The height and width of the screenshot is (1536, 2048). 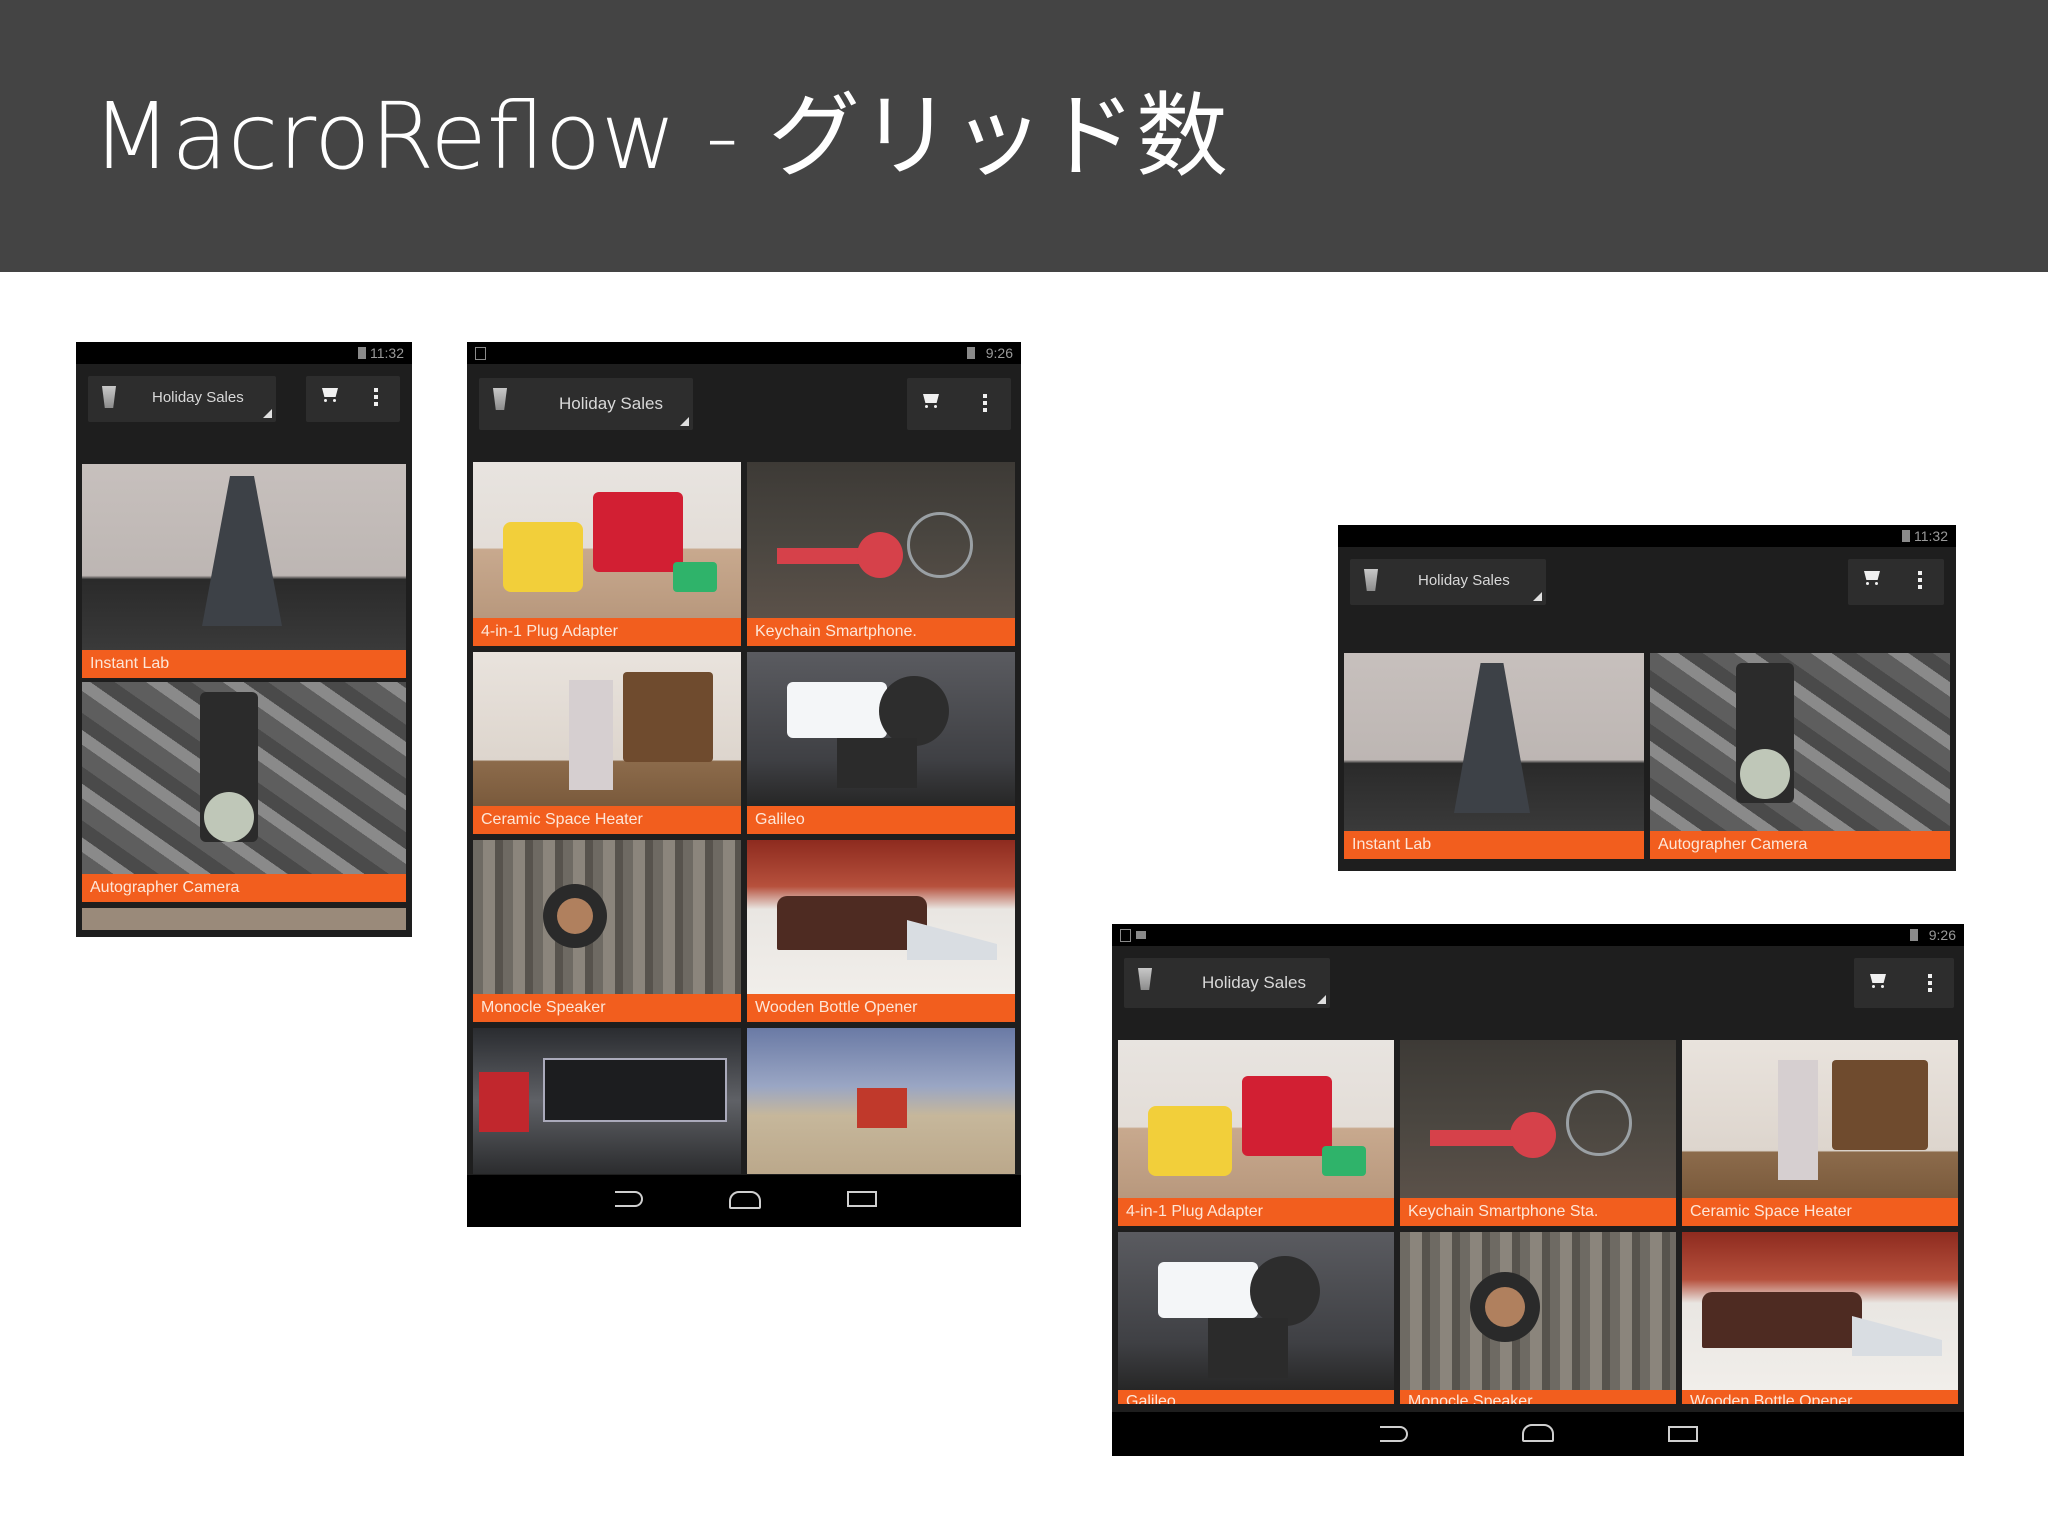 I want to click on slide-title: MacroReflow - グリッド数, so click(x=660, y=136).